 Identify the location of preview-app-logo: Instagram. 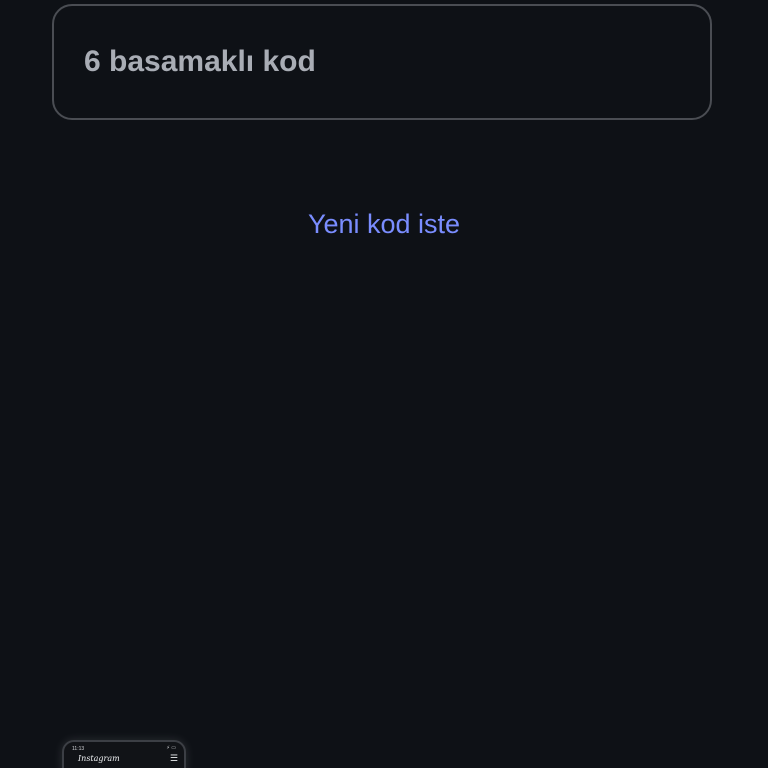
(99, 758).